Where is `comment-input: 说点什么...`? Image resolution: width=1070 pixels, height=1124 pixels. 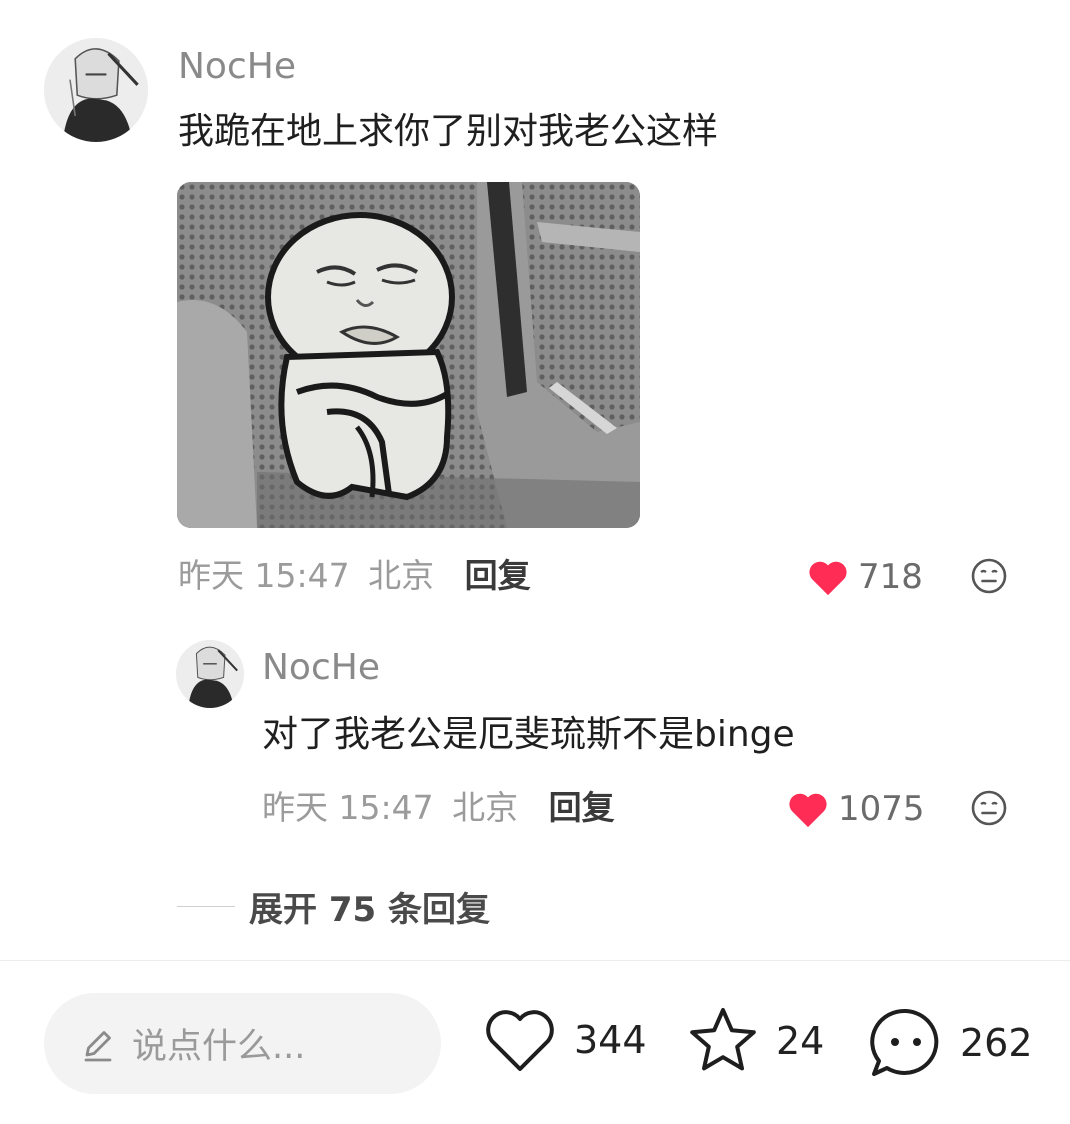
comment-input: 说点什么... is located at coordinates (242, 1043).